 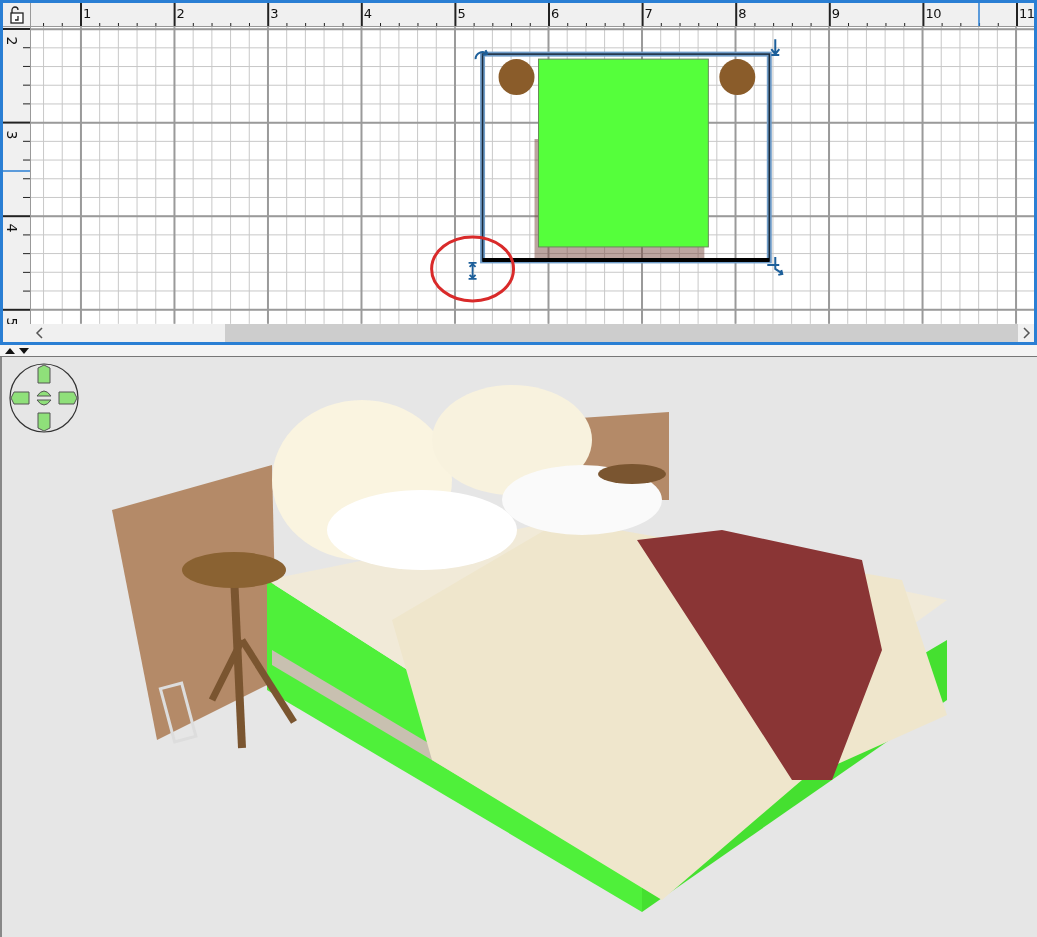 What do you see at coordinates (775, 265) in the screenshot?
I see `resize-handle-icon` at bounding box center [775, 265].